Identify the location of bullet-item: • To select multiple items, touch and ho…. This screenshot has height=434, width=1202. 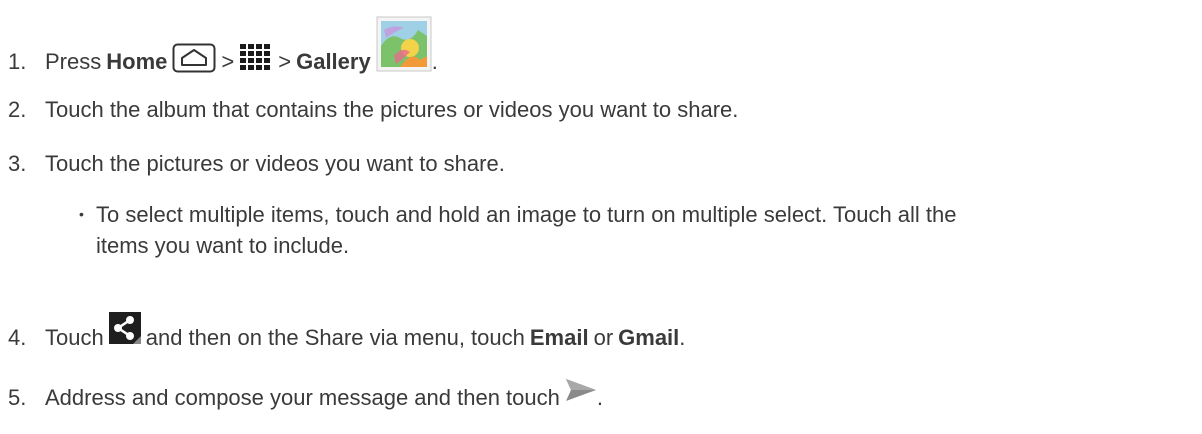
(636, 230).